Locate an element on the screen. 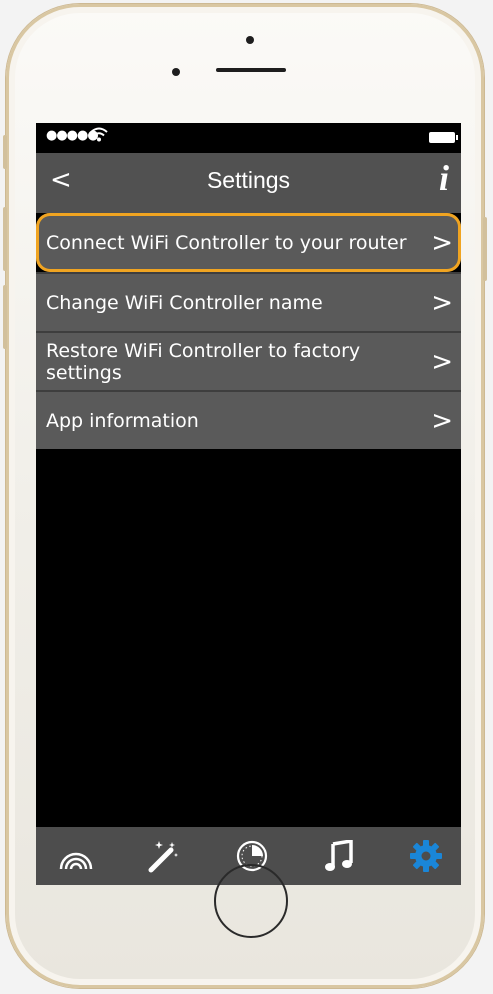 This screenshot has width=493, height=994. front-camera-icon is located at coordinates (250, 40).